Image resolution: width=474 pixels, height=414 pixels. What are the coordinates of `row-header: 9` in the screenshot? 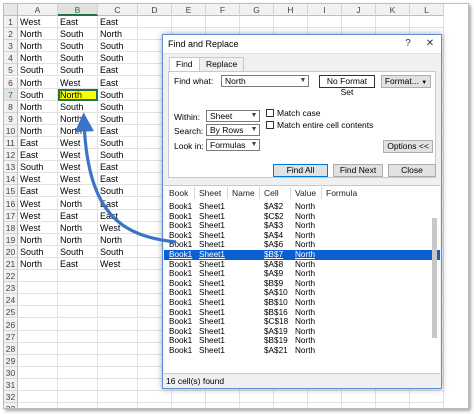 It's located at (11, 118).